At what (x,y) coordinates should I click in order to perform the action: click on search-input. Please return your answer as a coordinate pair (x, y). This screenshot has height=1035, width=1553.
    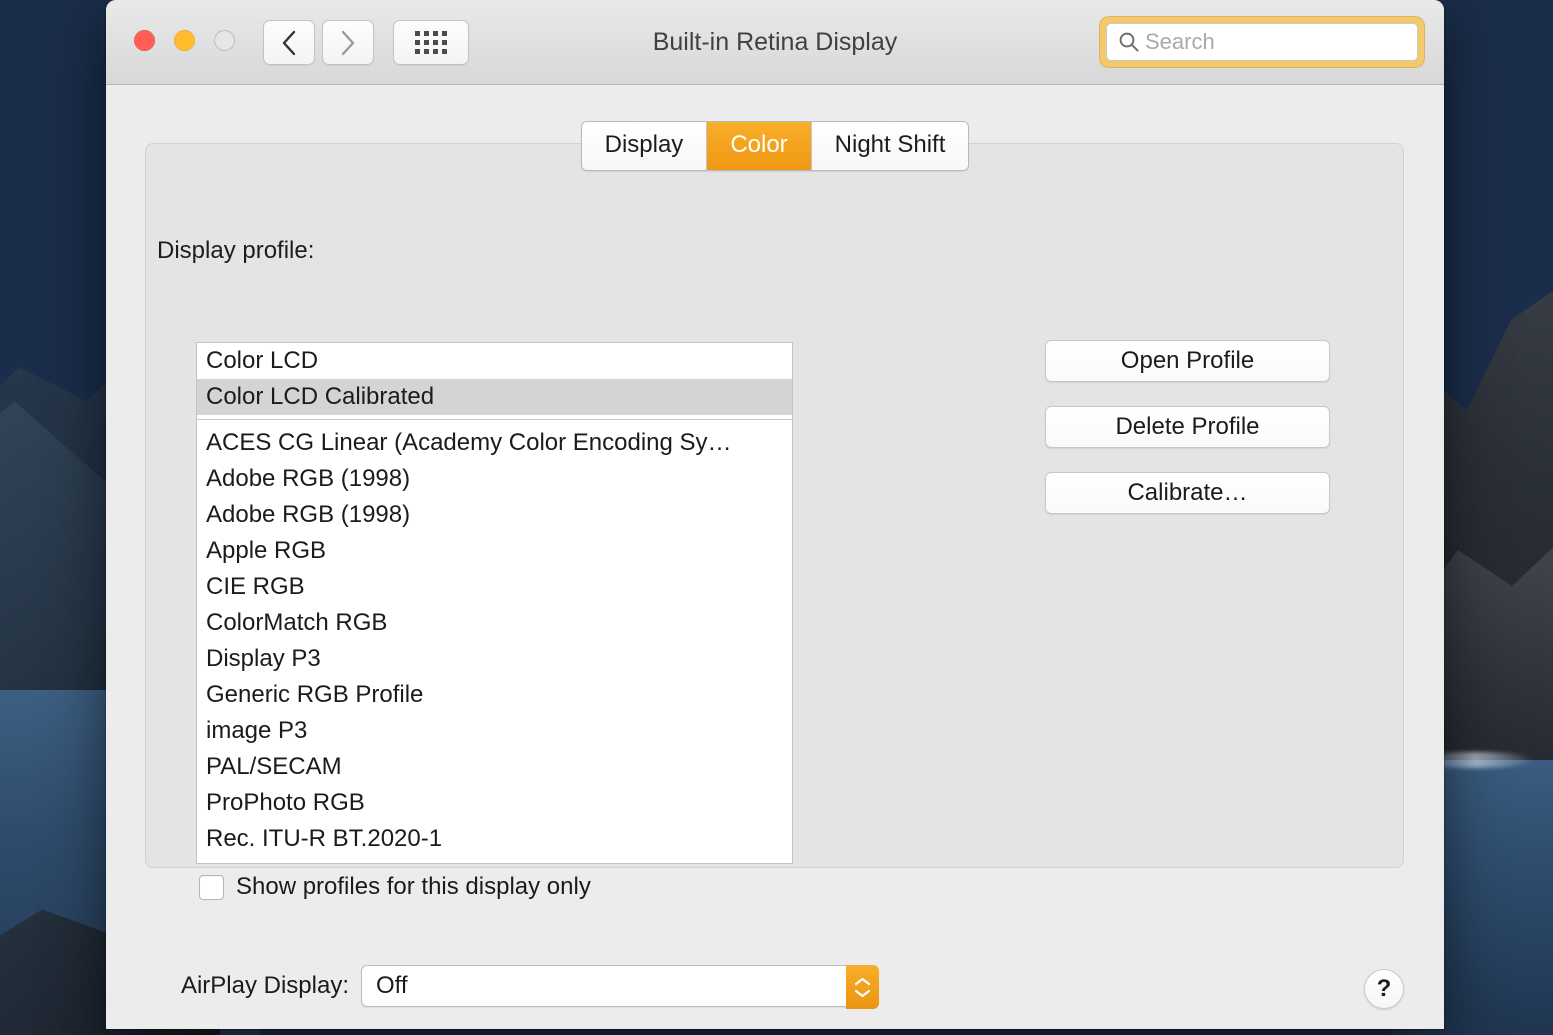
    Looking at the image, I should click on (1281, 42).